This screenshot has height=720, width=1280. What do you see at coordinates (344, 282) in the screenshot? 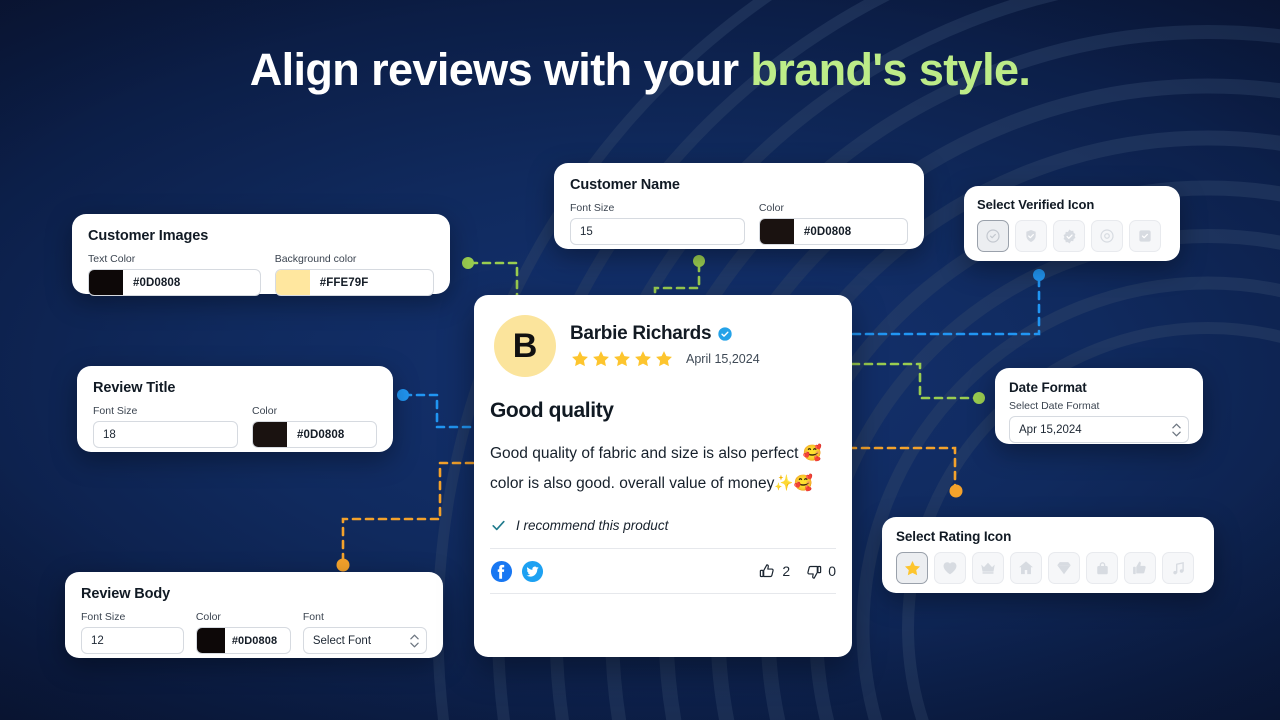
I see `background-color-value: #FFE79F` at bounding box center [344, 282].